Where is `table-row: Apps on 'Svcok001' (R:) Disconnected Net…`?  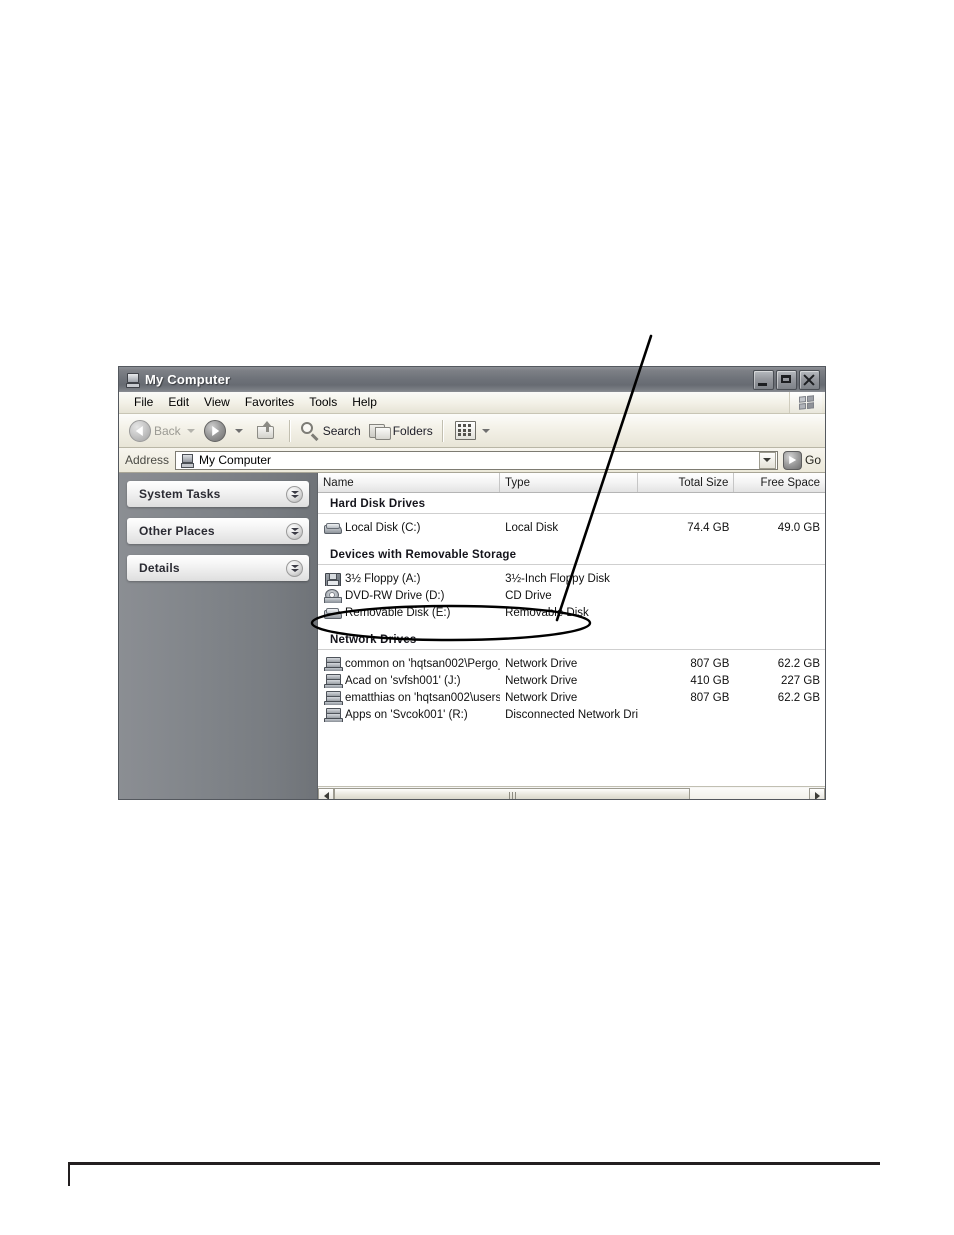 table-row: Apps on 'Svcok001' (R:) Disconnected Net… is located at coordinates (571, 714).